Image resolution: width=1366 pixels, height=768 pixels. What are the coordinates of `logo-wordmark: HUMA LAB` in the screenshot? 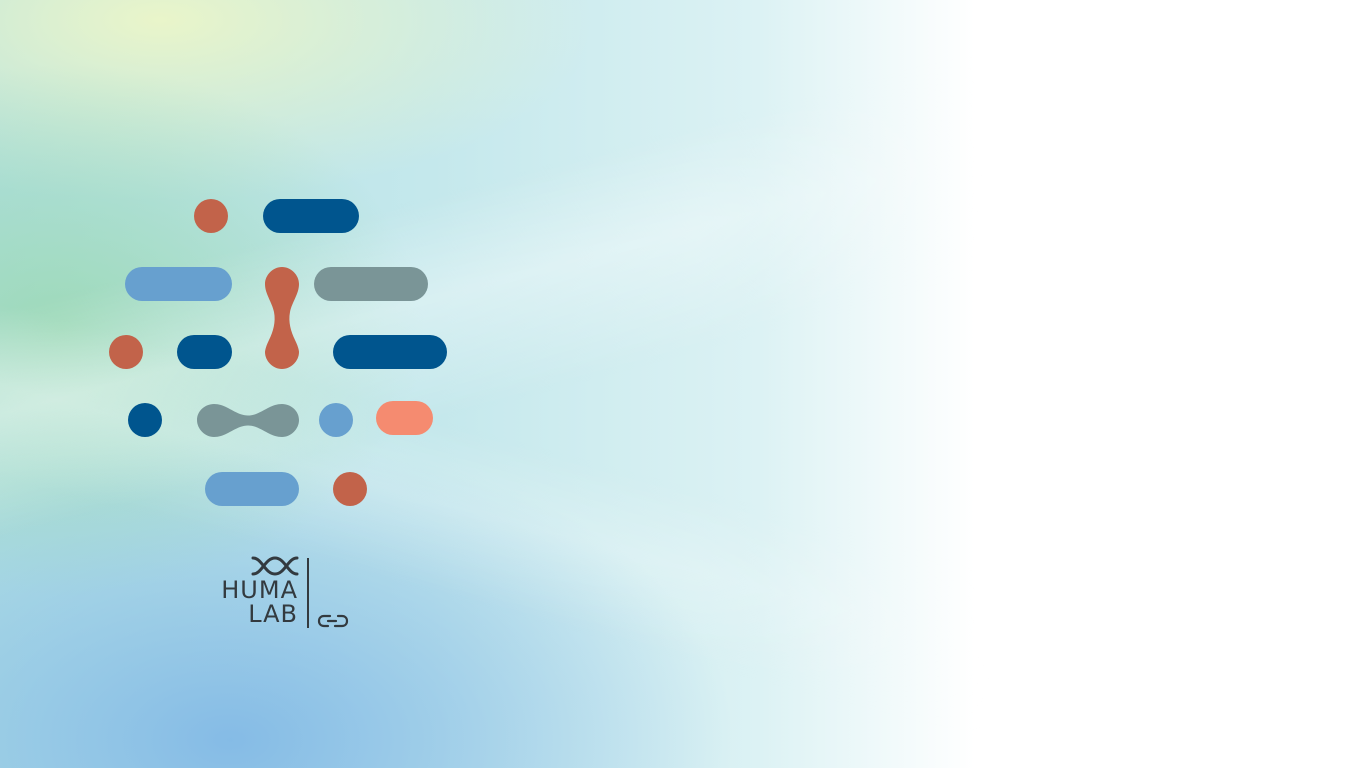 It's located at (259, 602).